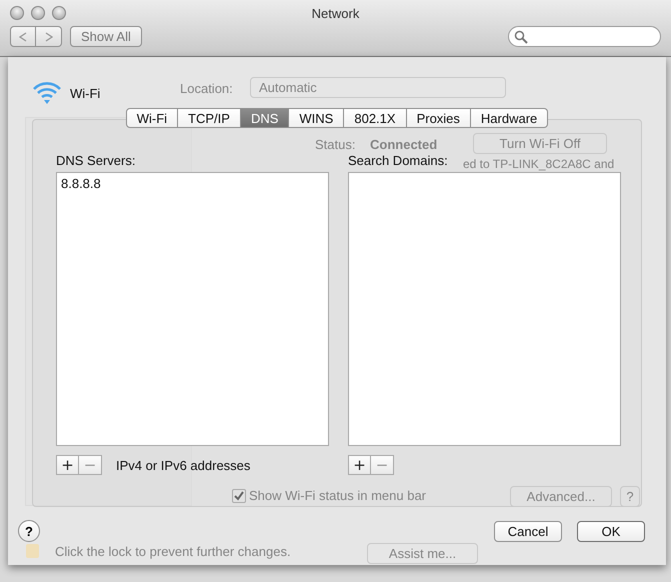  What do you see at coordinates (337, 495) in the screenshot?
I see `checkbox-label: Show Wi-Fi status in menu bar` at bounding box center [337, 495].